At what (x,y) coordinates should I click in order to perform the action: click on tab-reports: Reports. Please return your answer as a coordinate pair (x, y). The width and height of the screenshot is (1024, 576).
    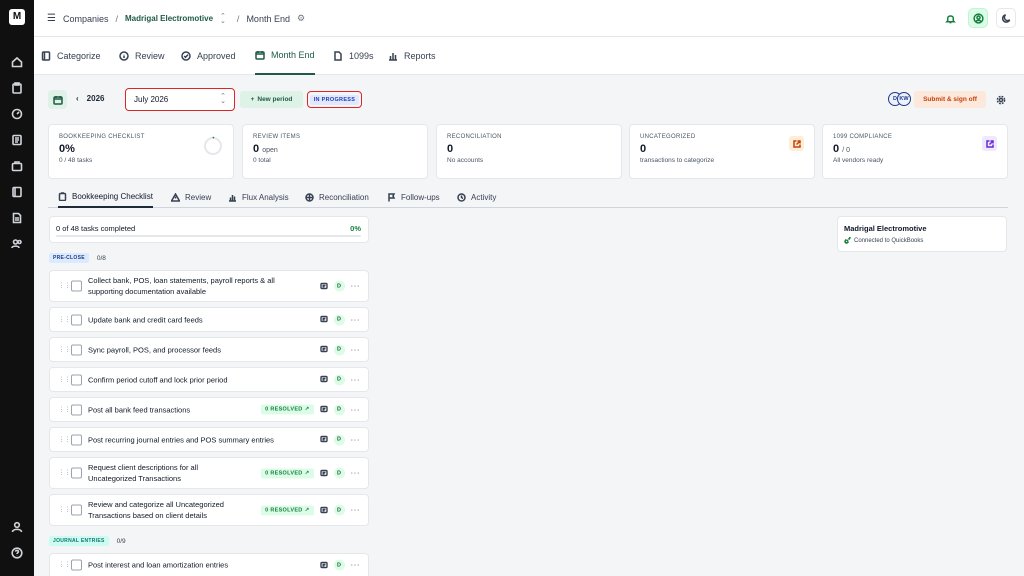
    Looking at the image, I should click on (412, 56).